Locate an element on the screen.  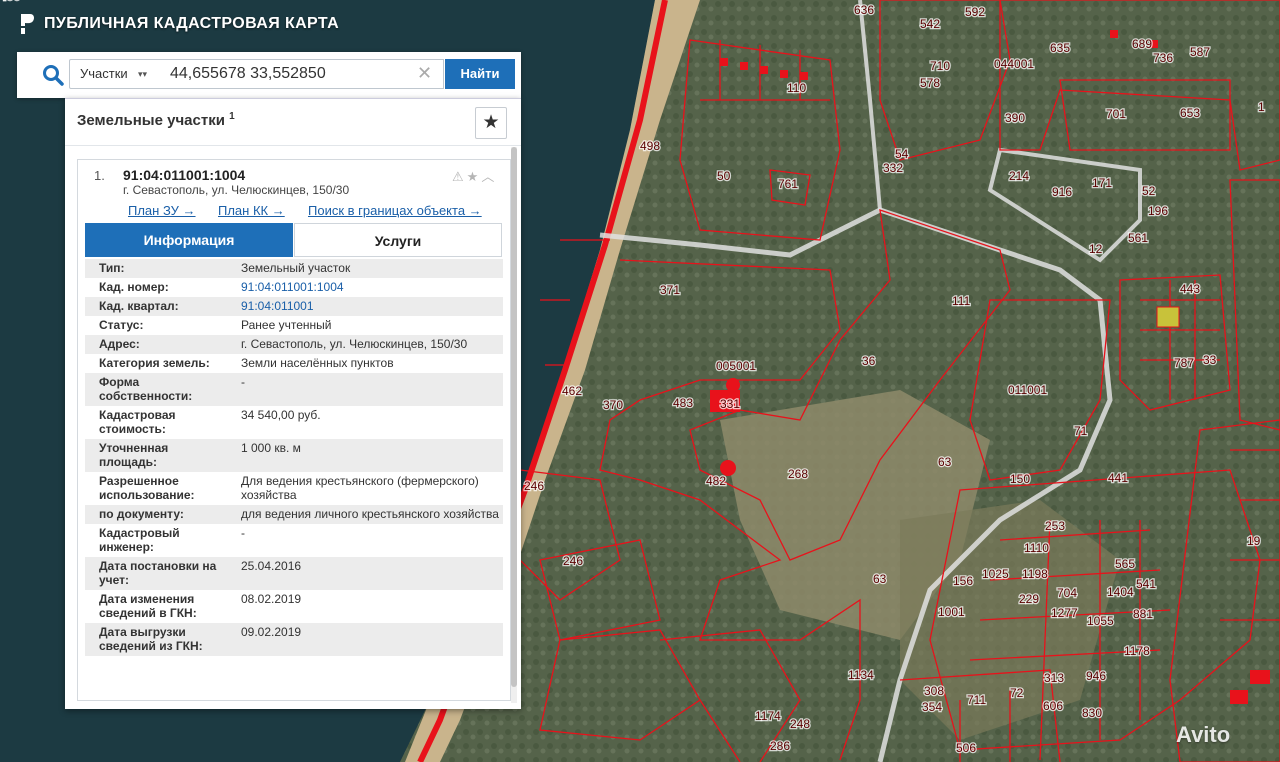
info-key: Уточненная площадь: is located at coordinates (156, 455).